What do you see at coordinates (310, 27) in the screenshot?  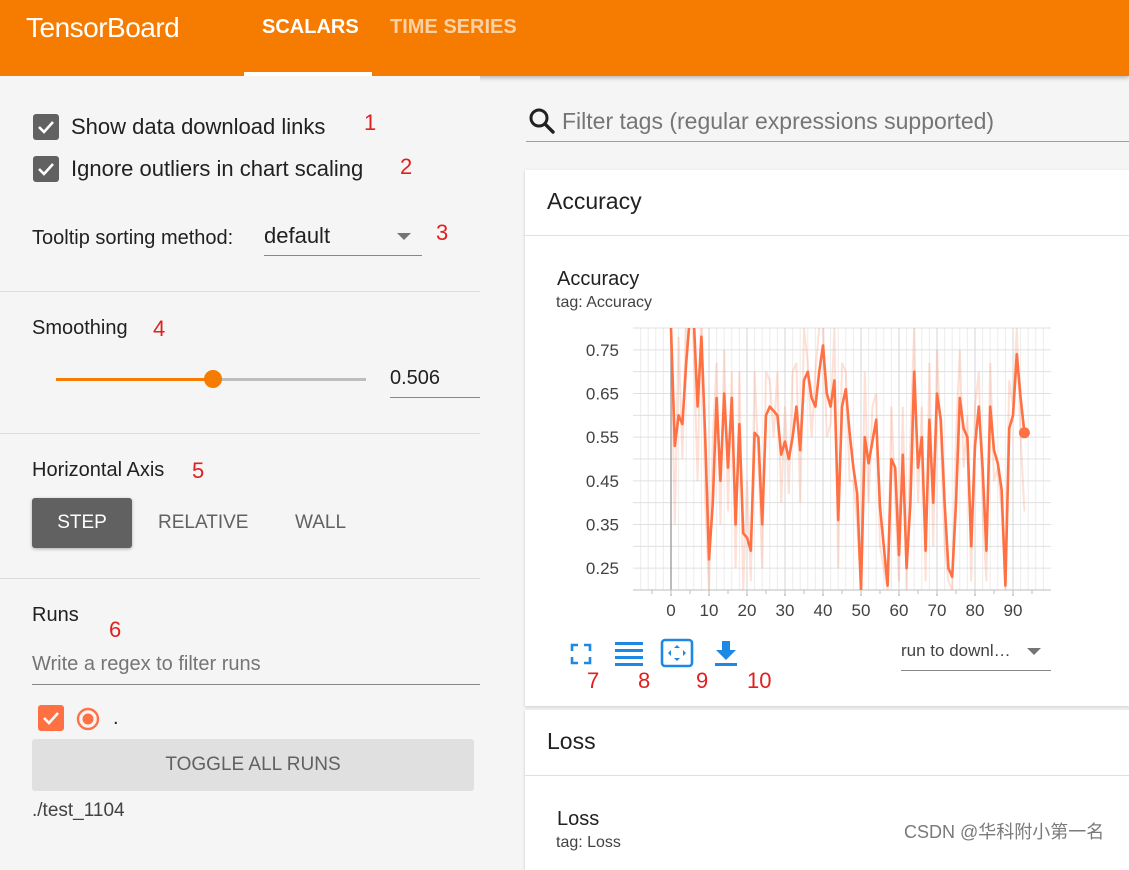 I see `tab-scalars: SCALARS` at bounding box center [310, 27].